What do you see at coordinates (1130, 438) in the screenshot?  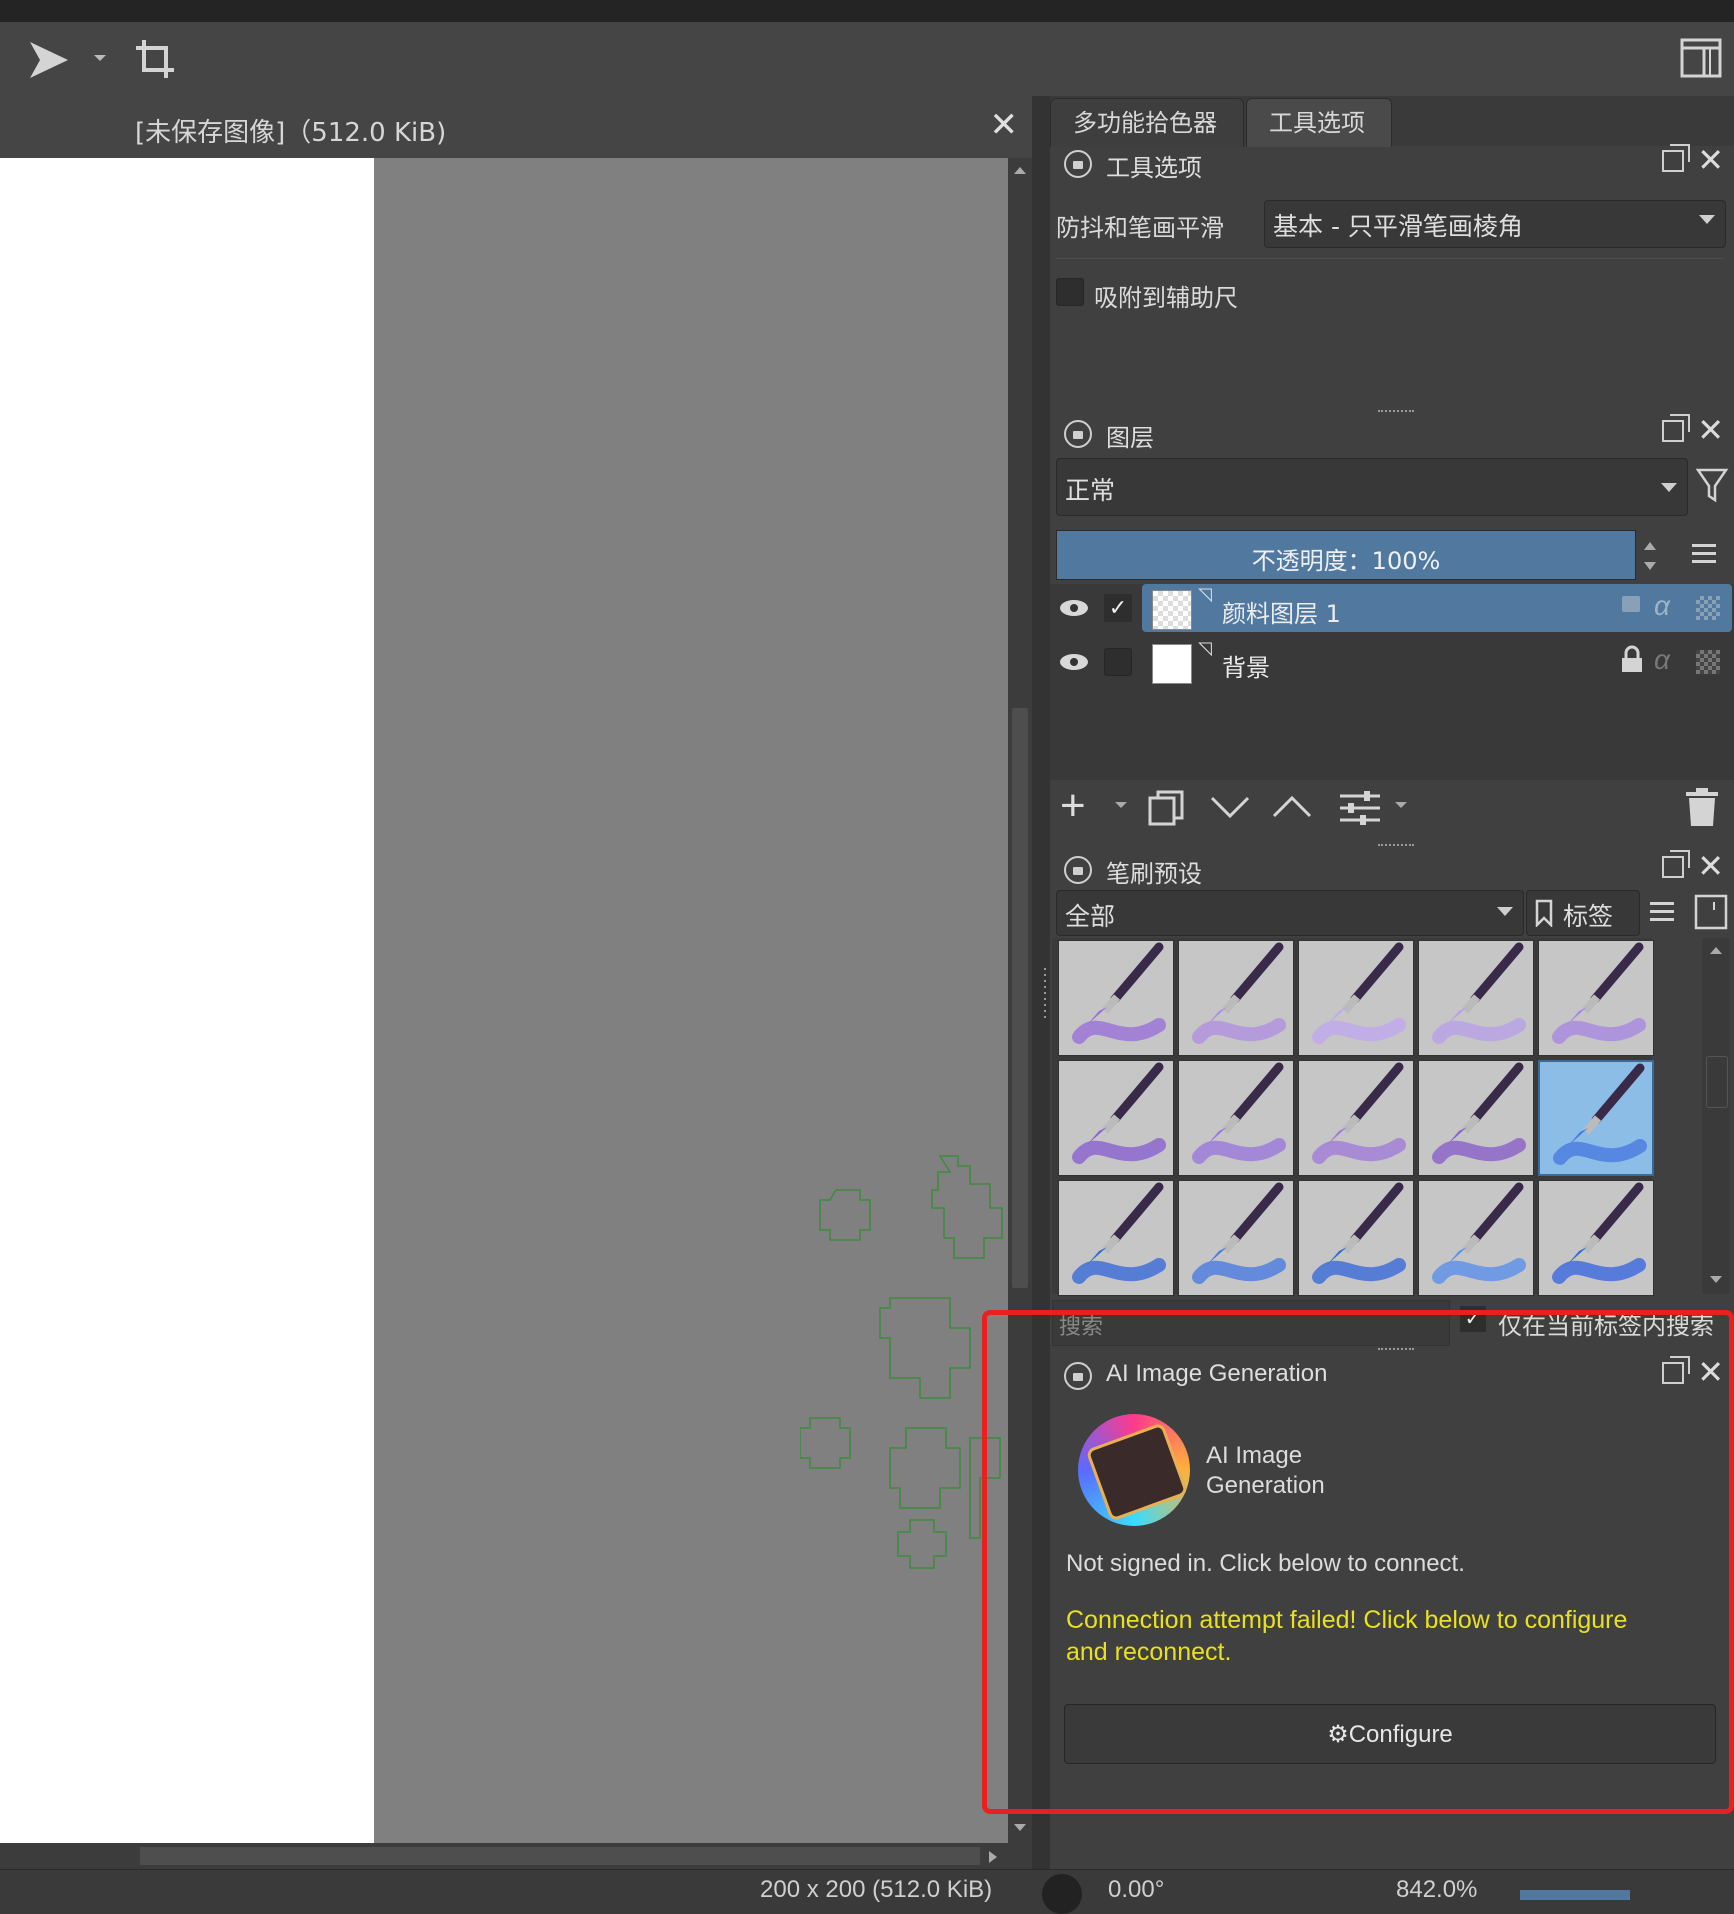 I see `panel-title: 图层` at bounding box center [1130, 438].